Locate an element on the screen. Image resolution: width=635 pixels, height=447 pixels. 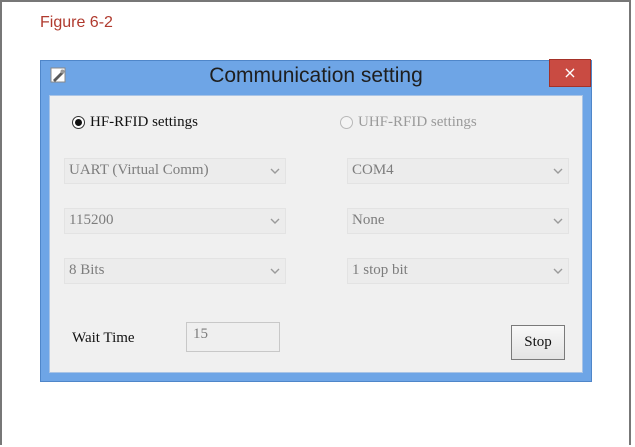
radio-unchecked-icon is located at coordinates (346, 122).